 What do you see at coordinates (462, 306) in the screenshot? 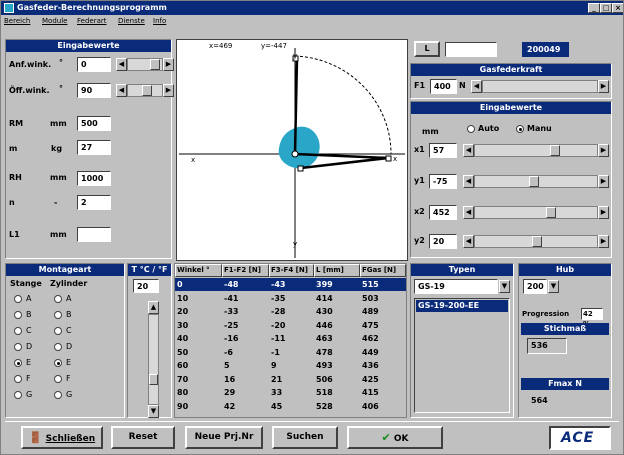
I see `typen-list-item: GS-19-200-EE` at bounding box center [462, 306].